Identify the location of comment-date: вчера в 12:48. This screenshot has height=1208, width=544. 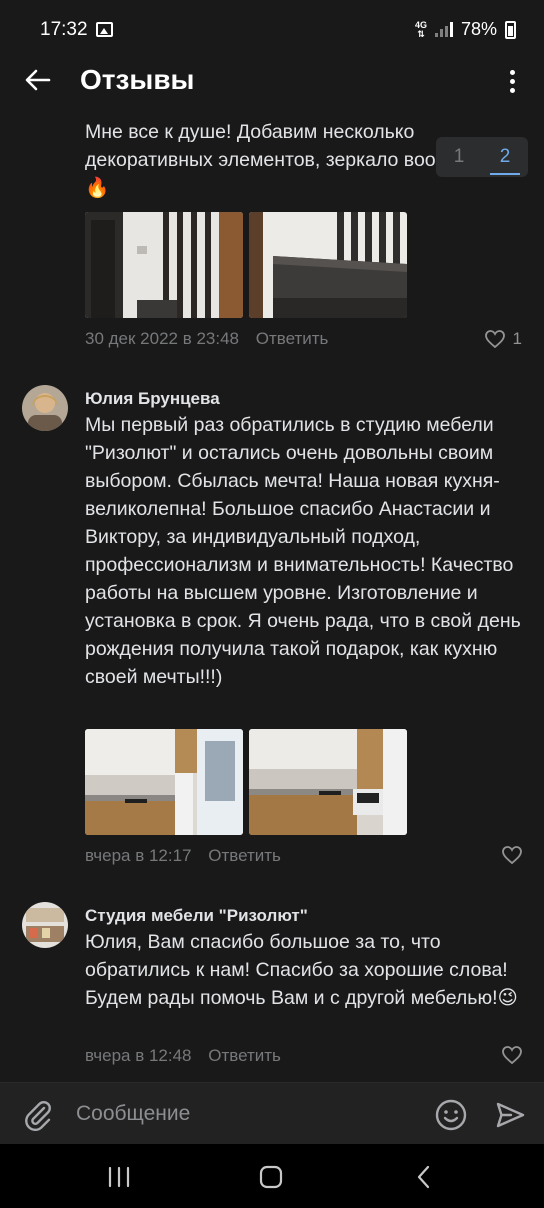
(138, 1055).